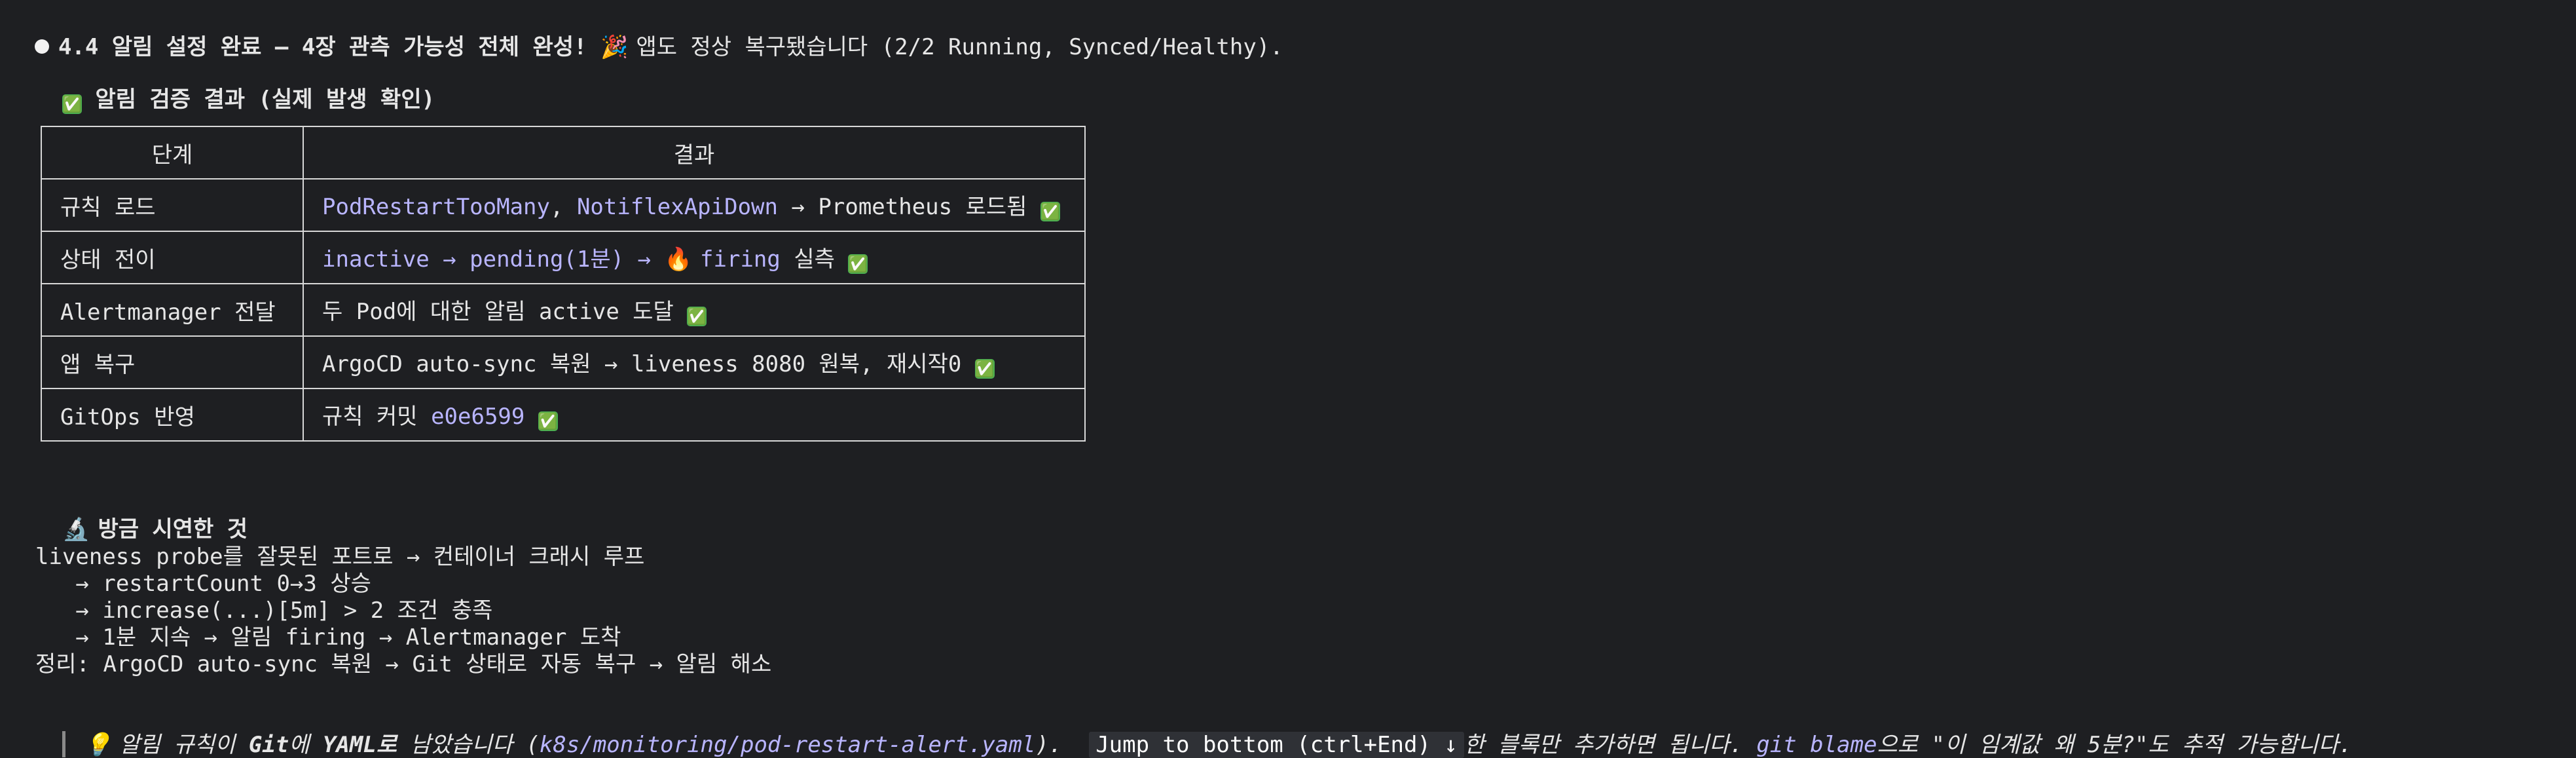 This screenshot has width=2576, height=758. Describe the element at coordinates (264, 610) in the screenshot. I see `demo-line: → increase(...)[5m] > 2 조건 충족` at that location.